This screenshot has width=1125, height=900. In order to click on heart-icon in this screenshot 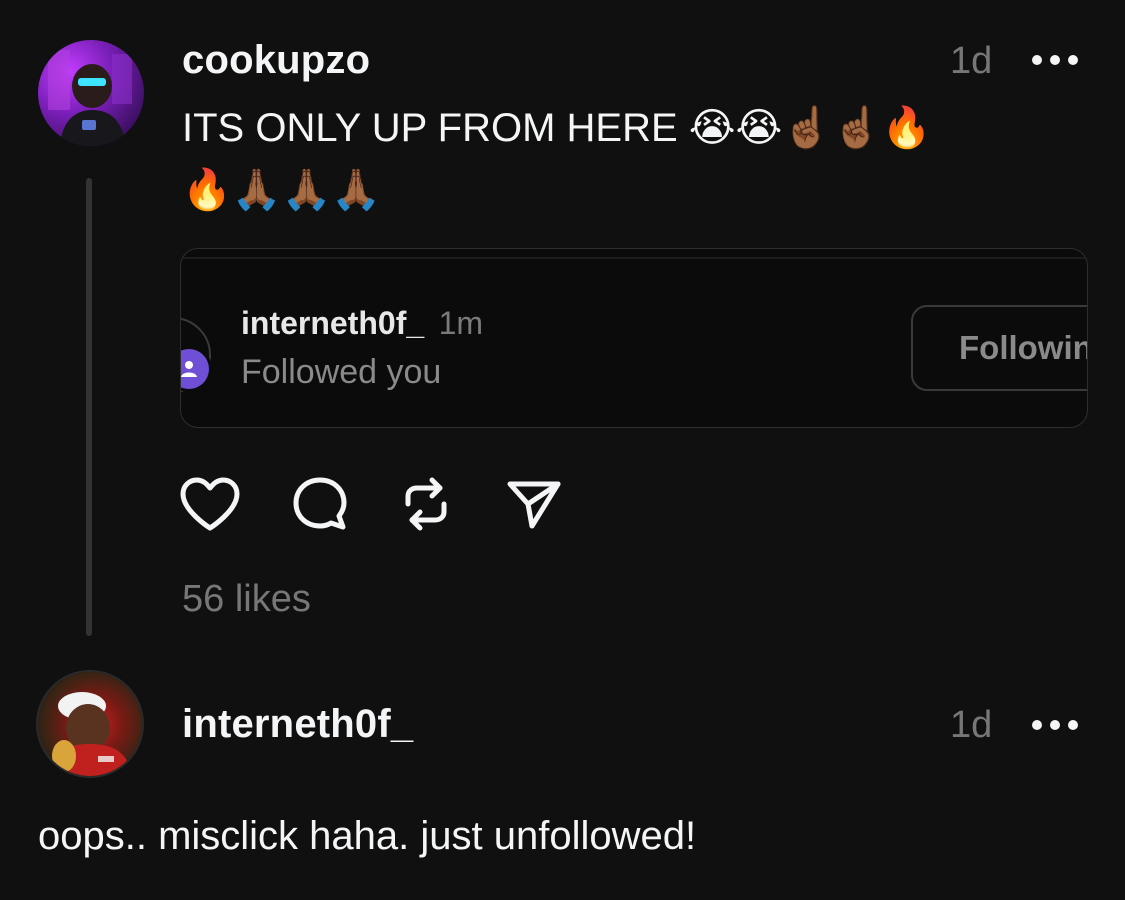, I will do `click(210, 504)`.